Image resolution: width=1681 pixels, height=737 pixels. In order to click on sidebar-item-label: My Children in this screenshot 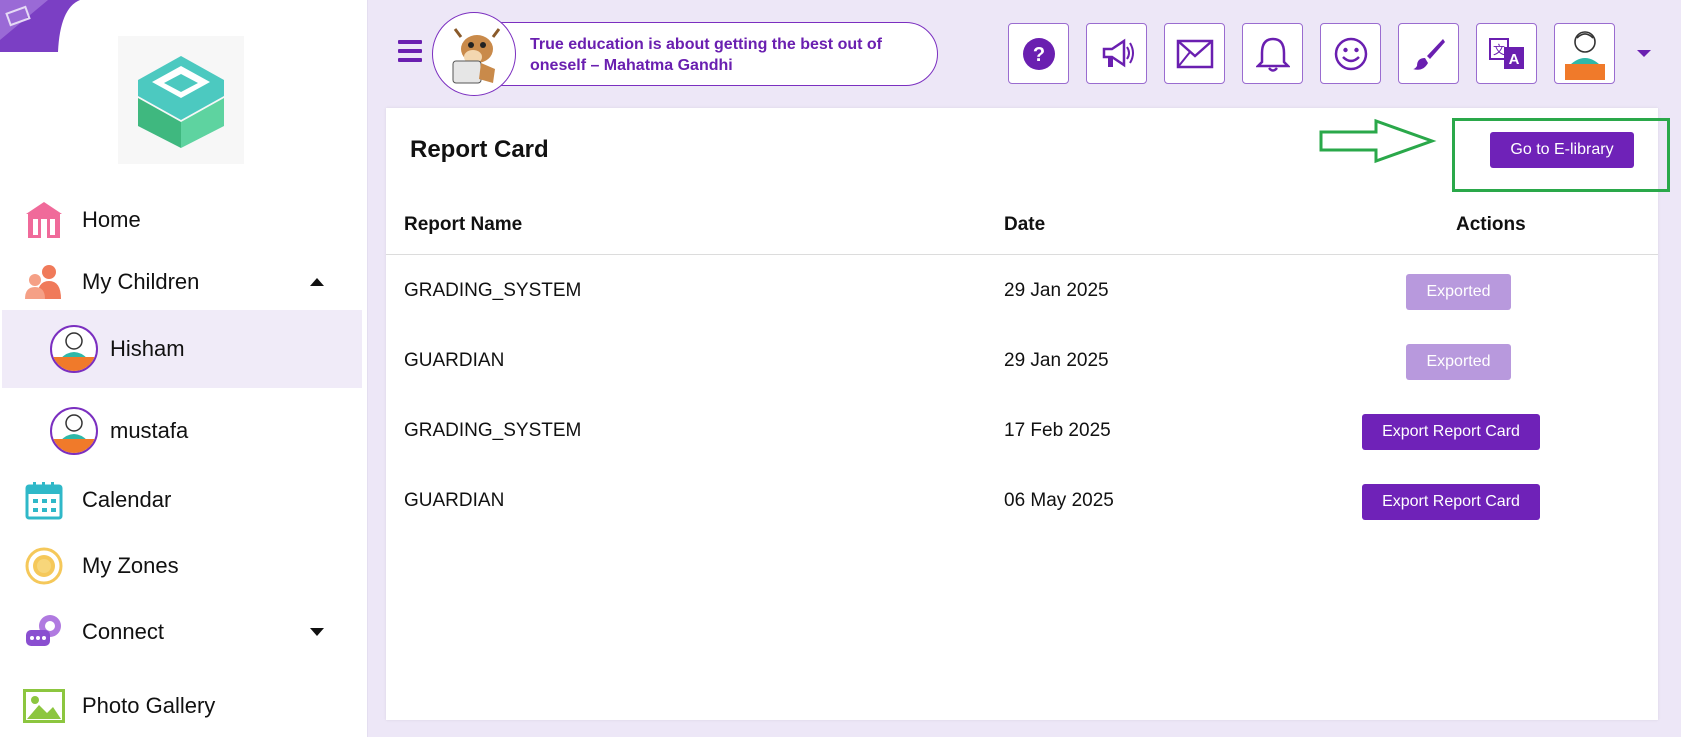, I will do `click(141, 281)`.